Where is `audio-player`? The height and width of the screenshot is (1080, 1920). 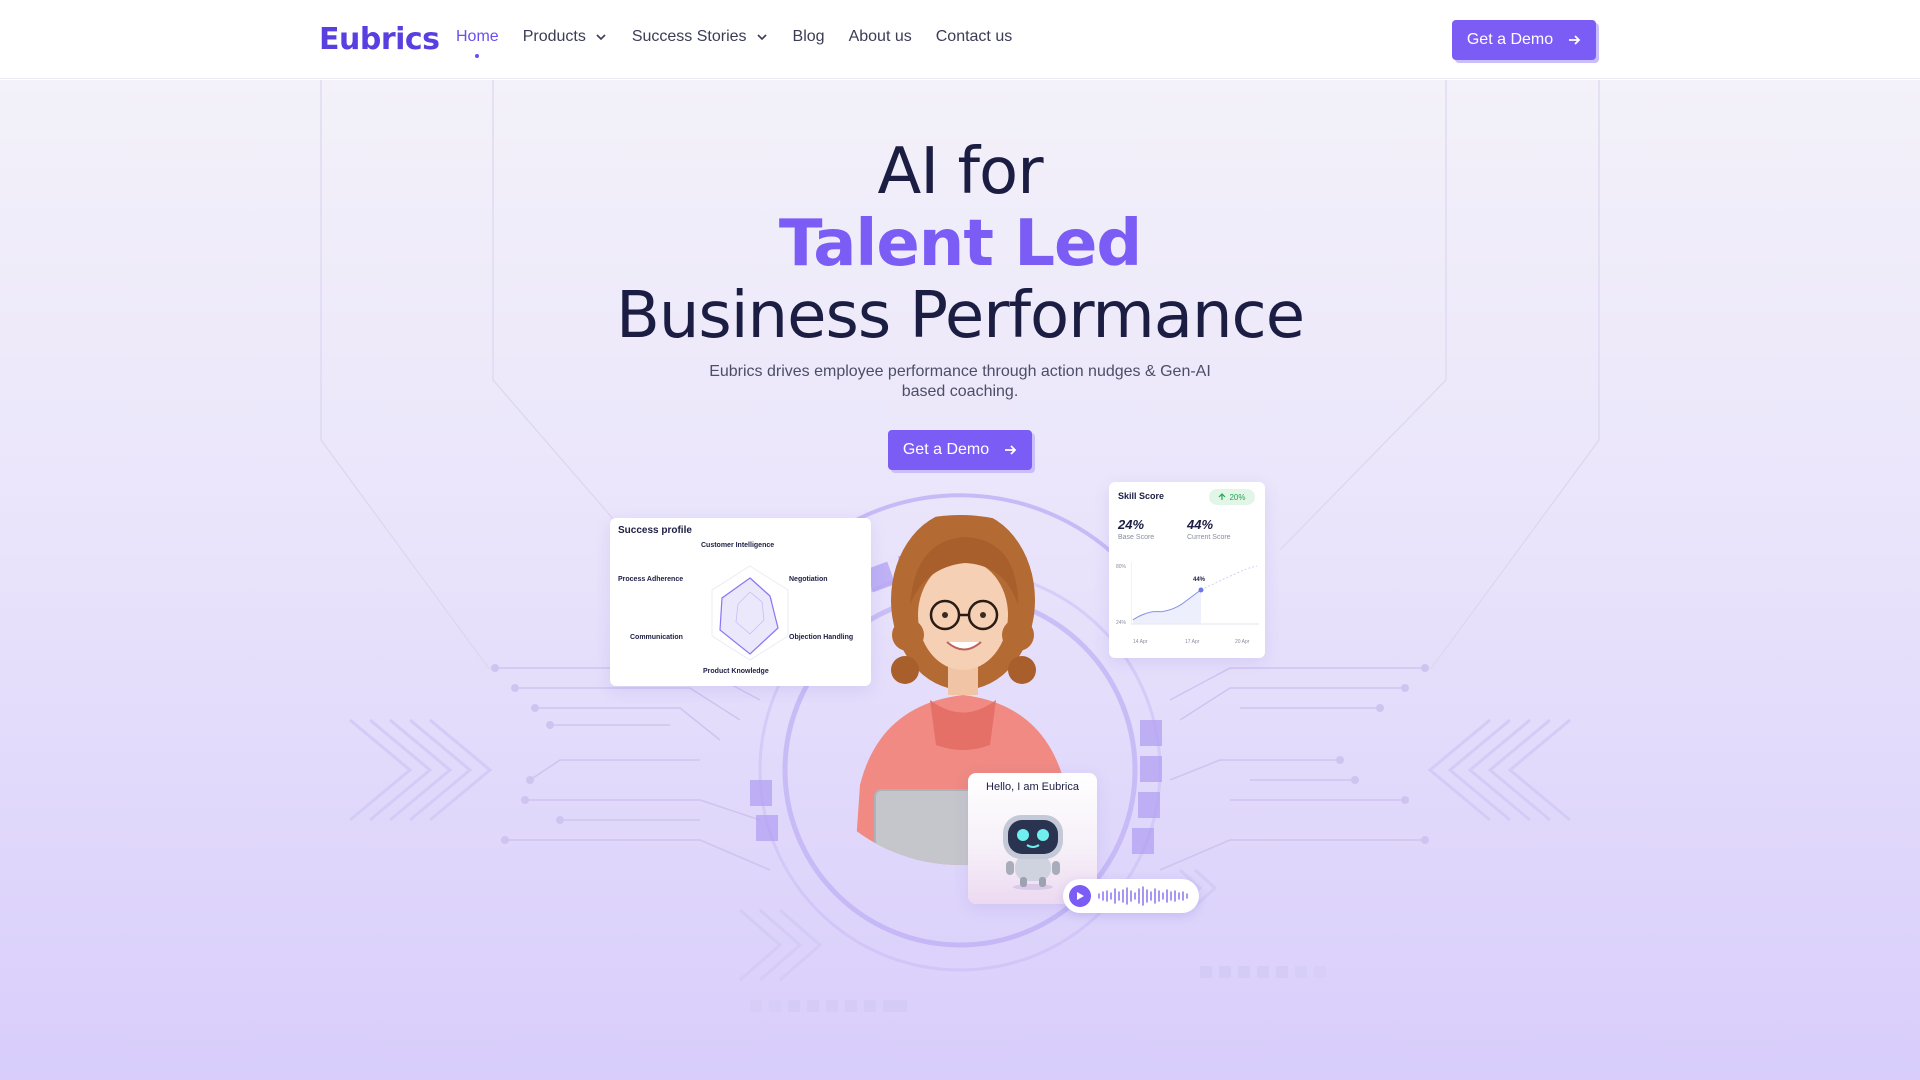 audio-player is located at coordinates (1131, 896).